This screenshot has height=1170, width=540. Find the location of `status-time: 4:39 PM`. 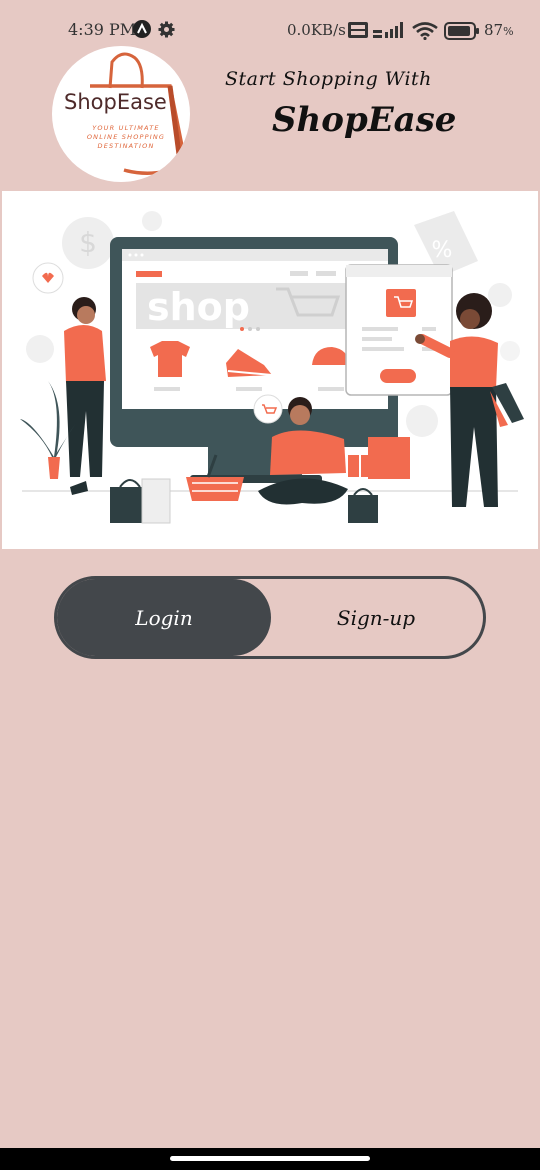

status-time: 4:39 PM is located at coordinates (102, 29).